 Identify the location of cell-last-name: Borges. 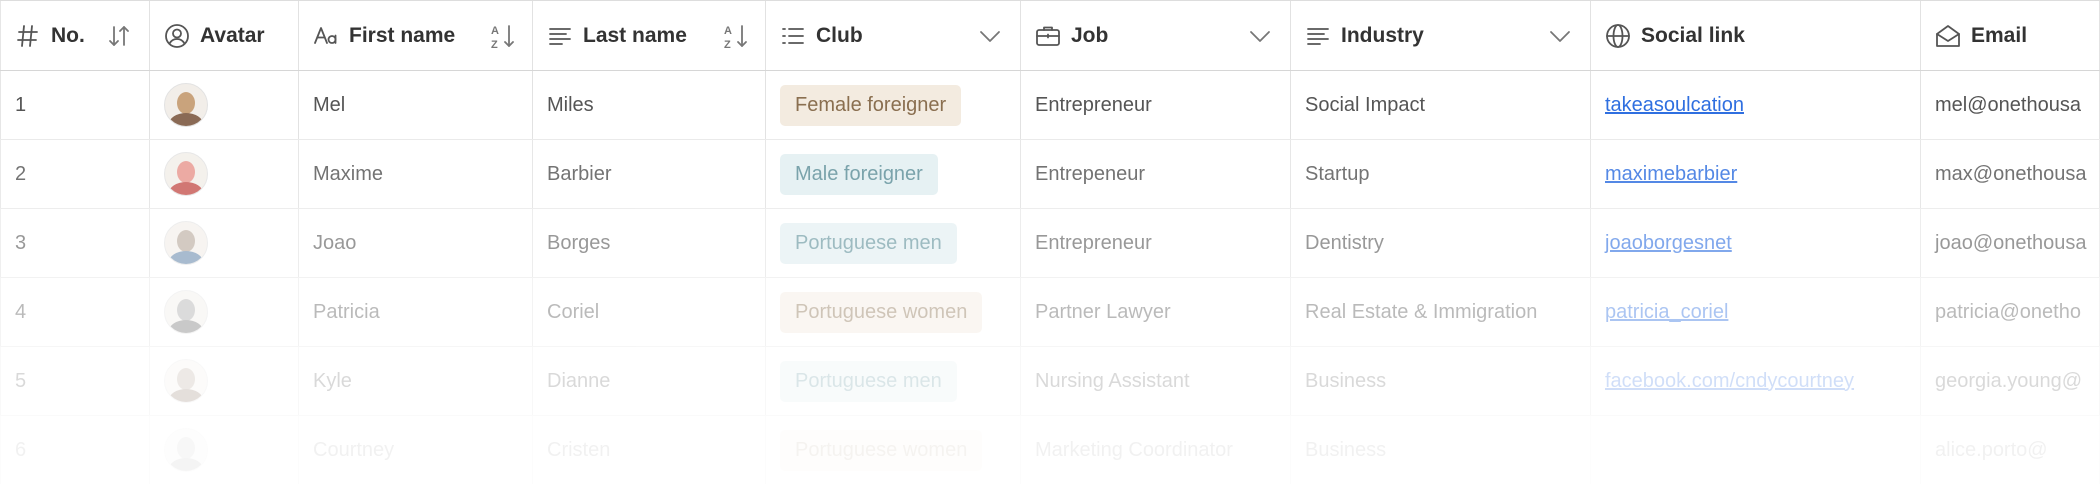
(649, 243).